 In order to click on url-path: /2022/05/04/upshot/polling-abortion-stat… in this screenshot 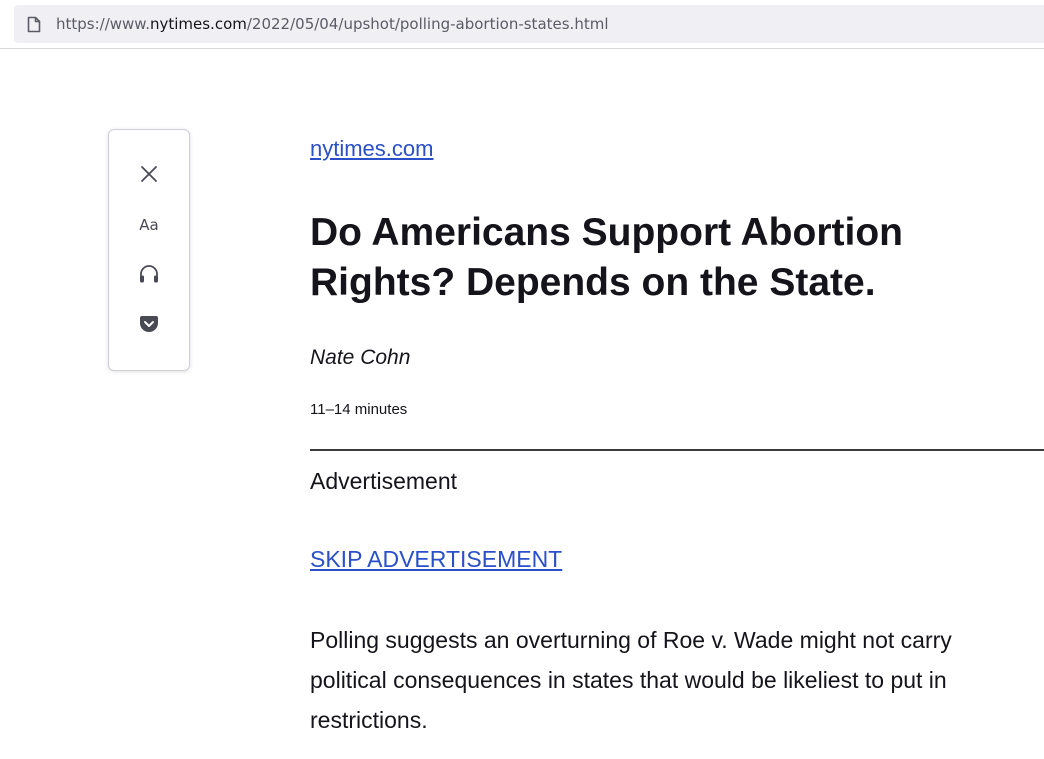, I will do `click(427, 24)`.